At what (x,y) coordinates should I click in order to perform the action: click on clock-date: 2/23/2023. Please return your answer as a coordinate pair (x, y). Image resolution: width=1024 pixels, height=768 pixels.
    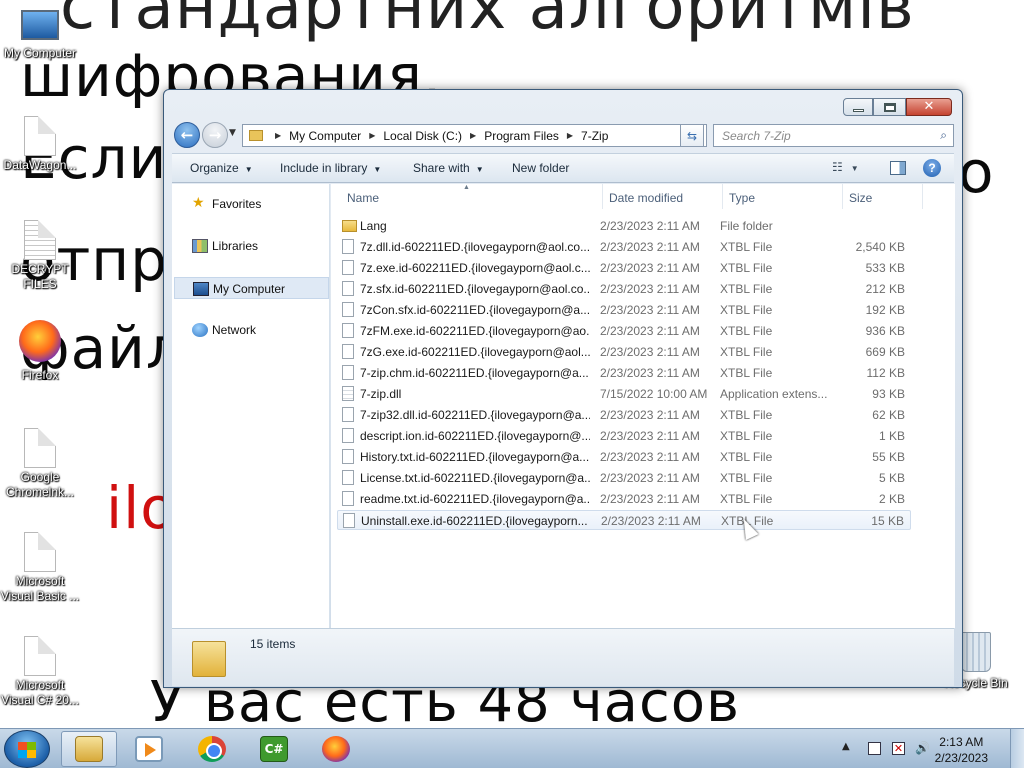
    Looking at the image, I should click on (961, 758).